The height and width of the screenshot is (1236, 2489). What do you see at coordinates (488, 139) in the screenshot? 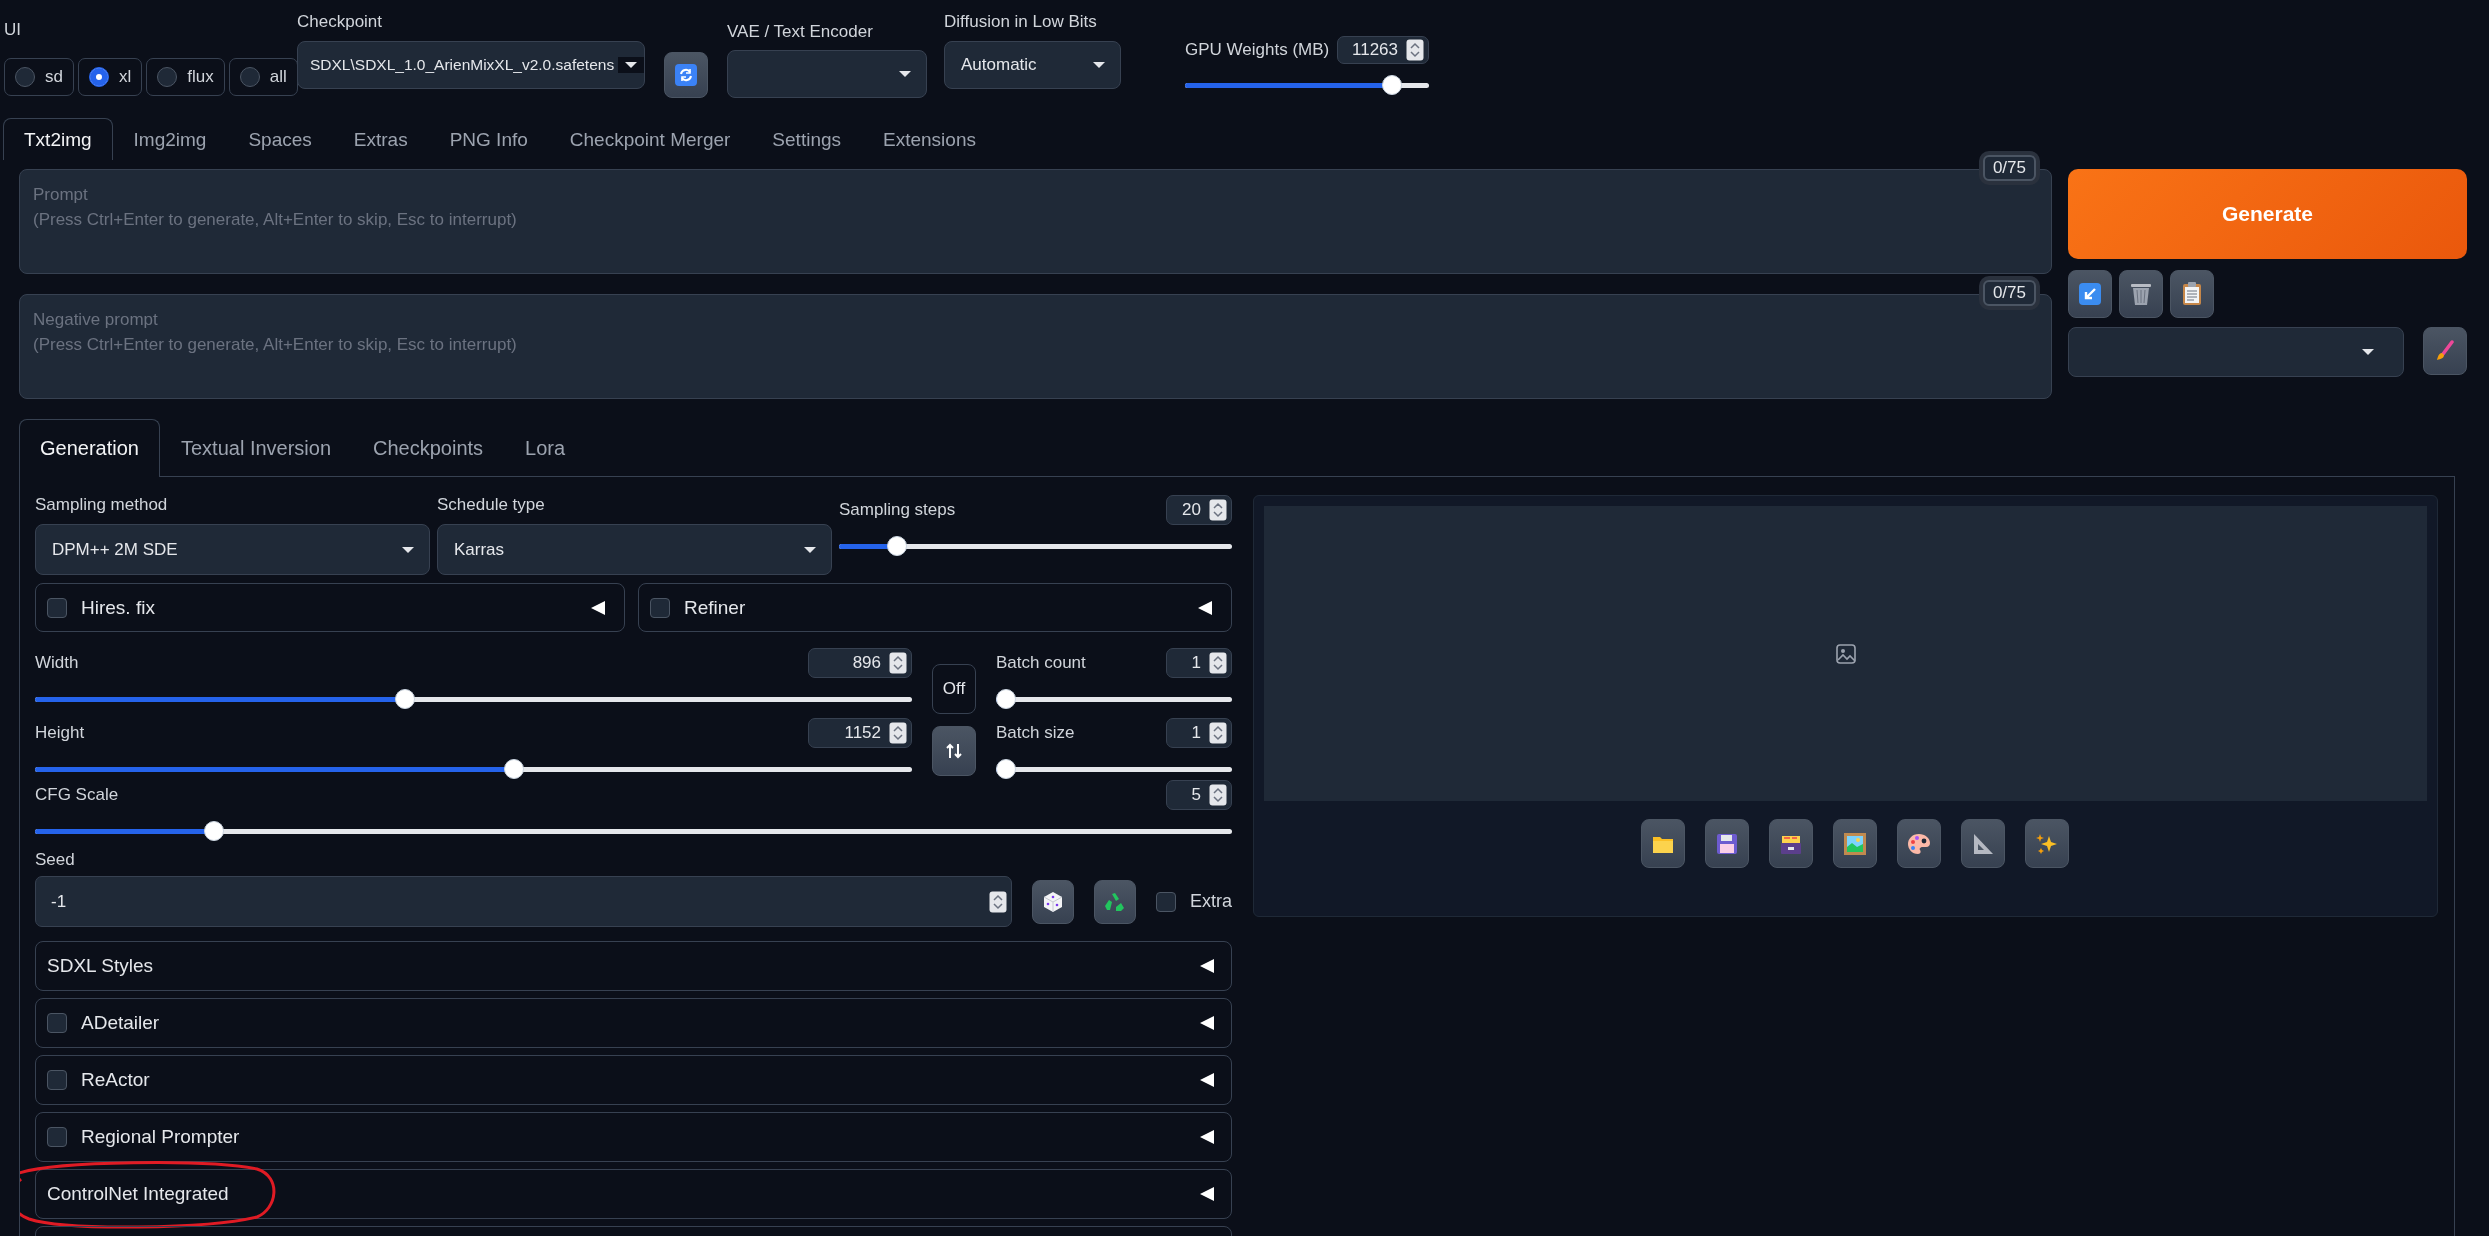
I see `tab: PNG Info` at bounding box center [488, 139].